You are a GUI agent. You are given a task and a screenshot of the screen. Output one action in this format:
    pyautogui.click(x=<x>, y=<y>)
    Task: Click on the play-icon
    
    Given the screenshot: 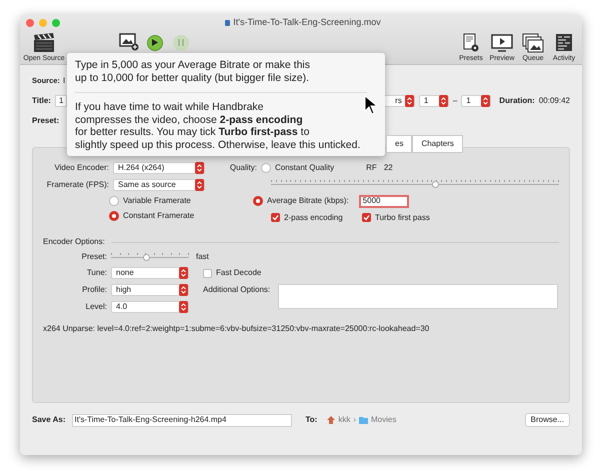 What is the action you would take?
    pyautogui.click(x=155, y=42)
    